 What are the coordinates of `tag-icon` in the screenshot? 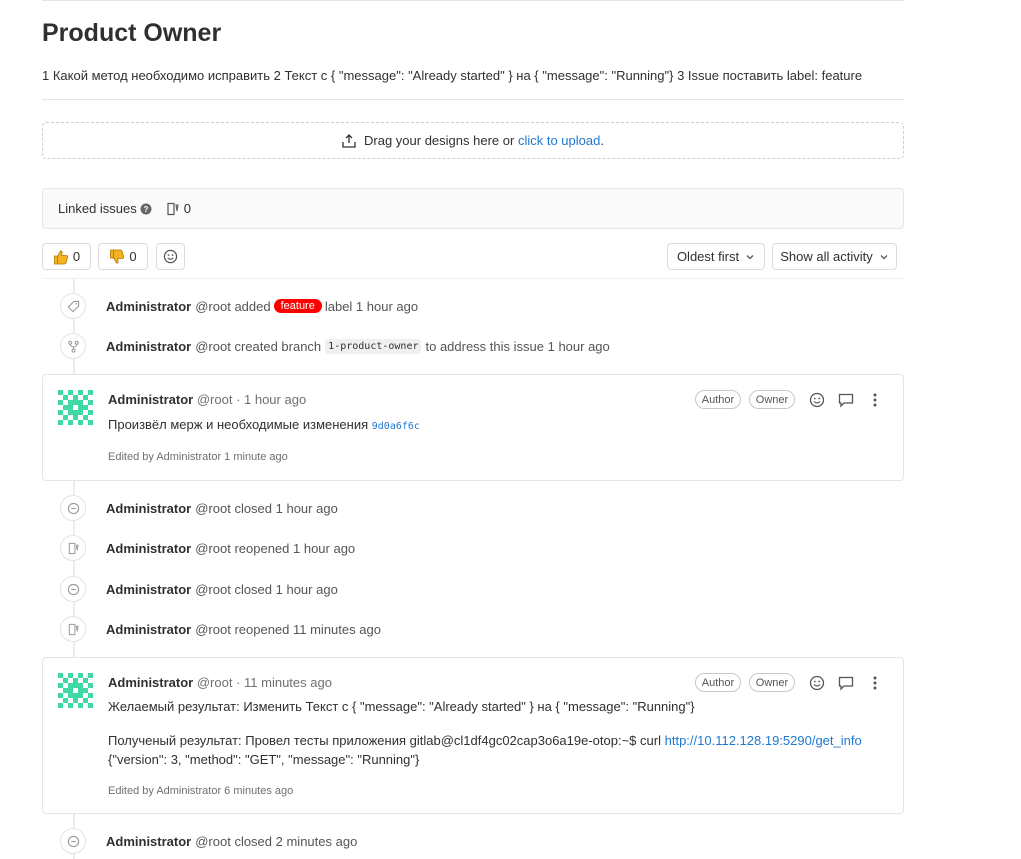 It's located at (73, 306).